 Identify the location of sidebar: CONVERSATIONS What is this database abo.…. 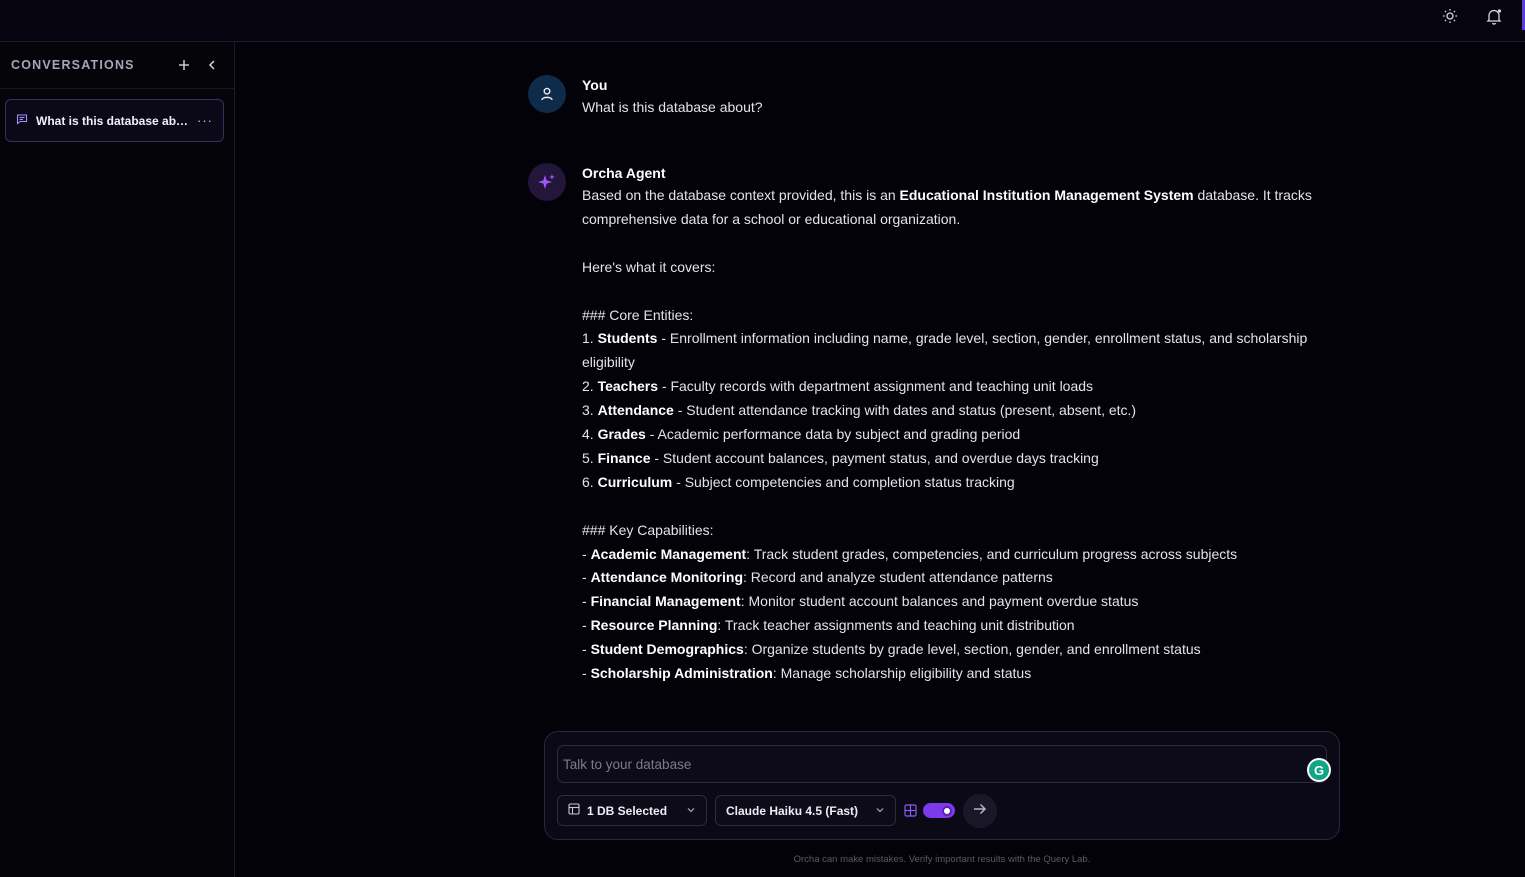
(117, 459).